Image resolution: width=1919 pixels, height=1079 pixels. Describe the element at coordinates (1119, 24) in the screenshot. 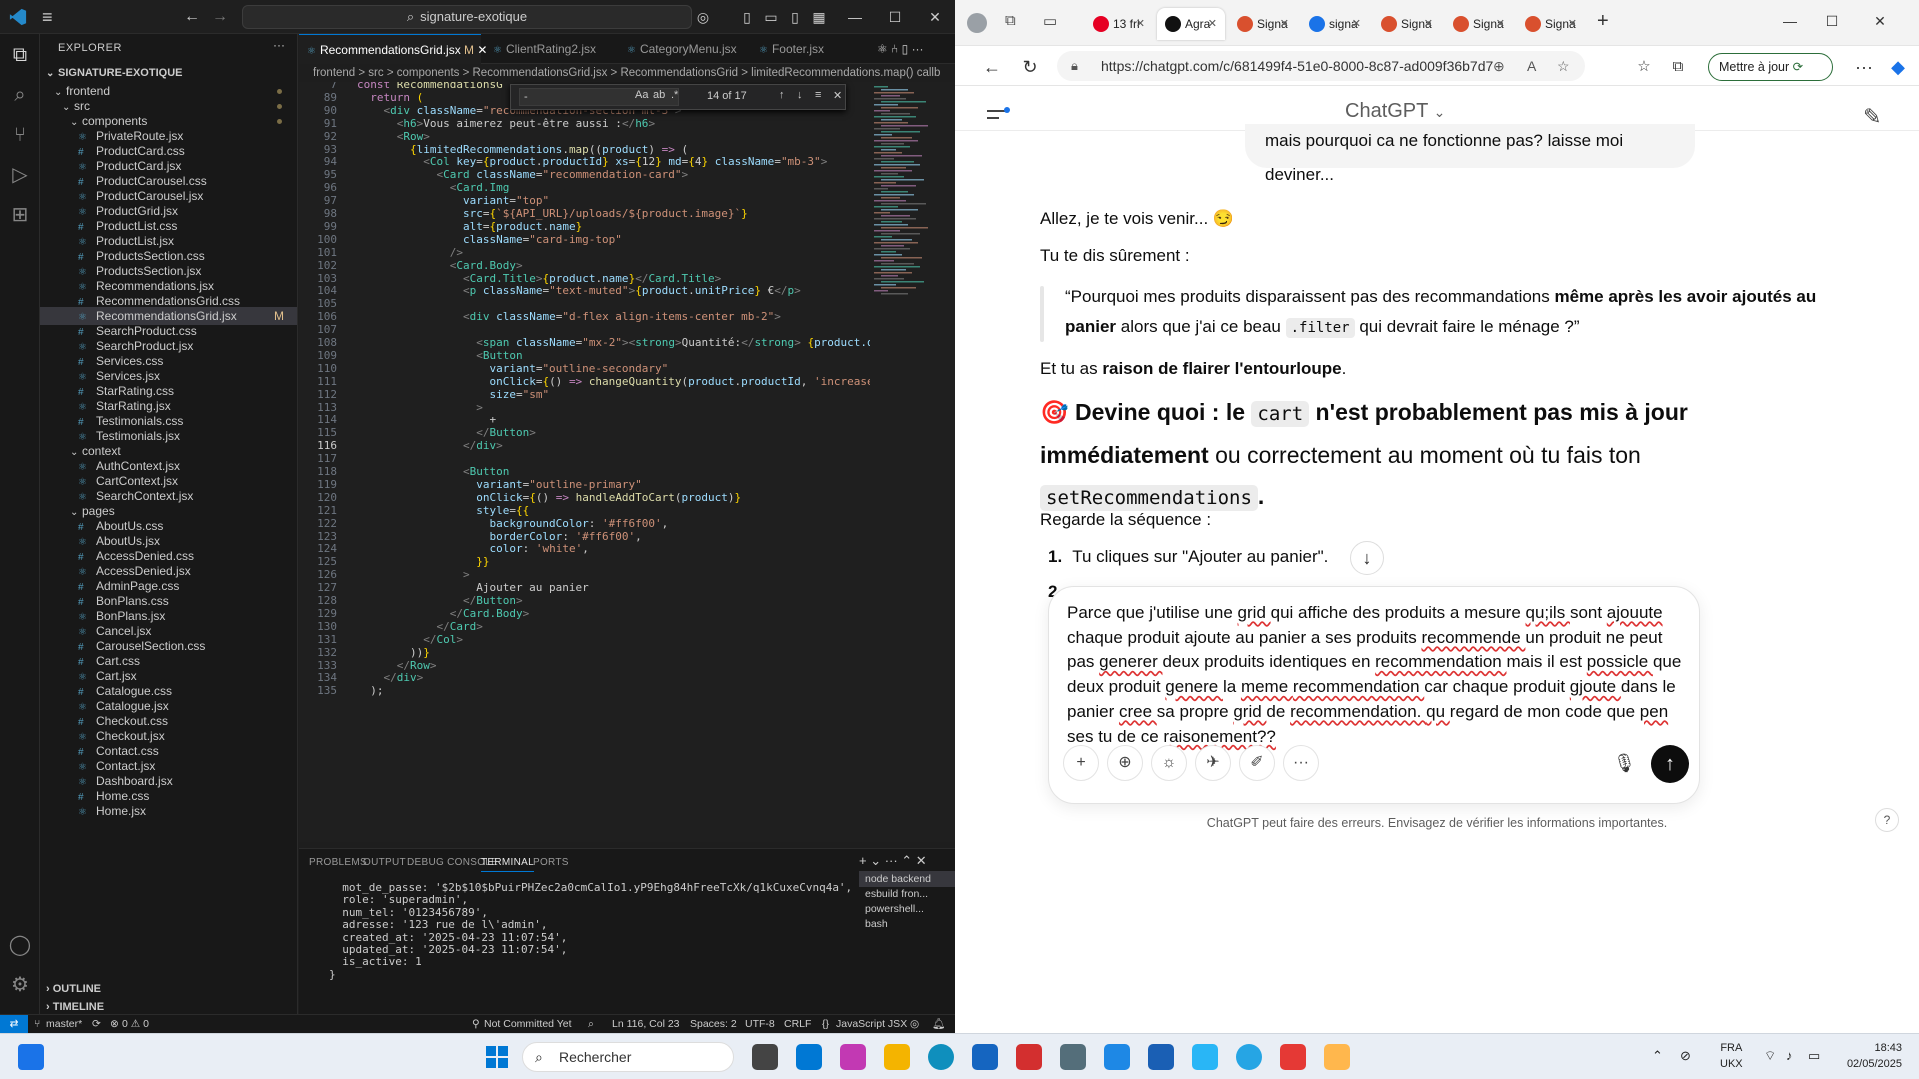

I see `browser-tab: 13 fri ✕` at that location.